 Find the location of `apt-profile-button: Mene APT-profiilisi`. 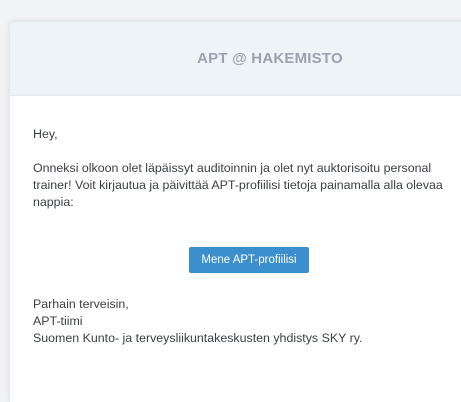

apt-profile-button: Mene APT-profiilisi is located at coordinates (249, 260).